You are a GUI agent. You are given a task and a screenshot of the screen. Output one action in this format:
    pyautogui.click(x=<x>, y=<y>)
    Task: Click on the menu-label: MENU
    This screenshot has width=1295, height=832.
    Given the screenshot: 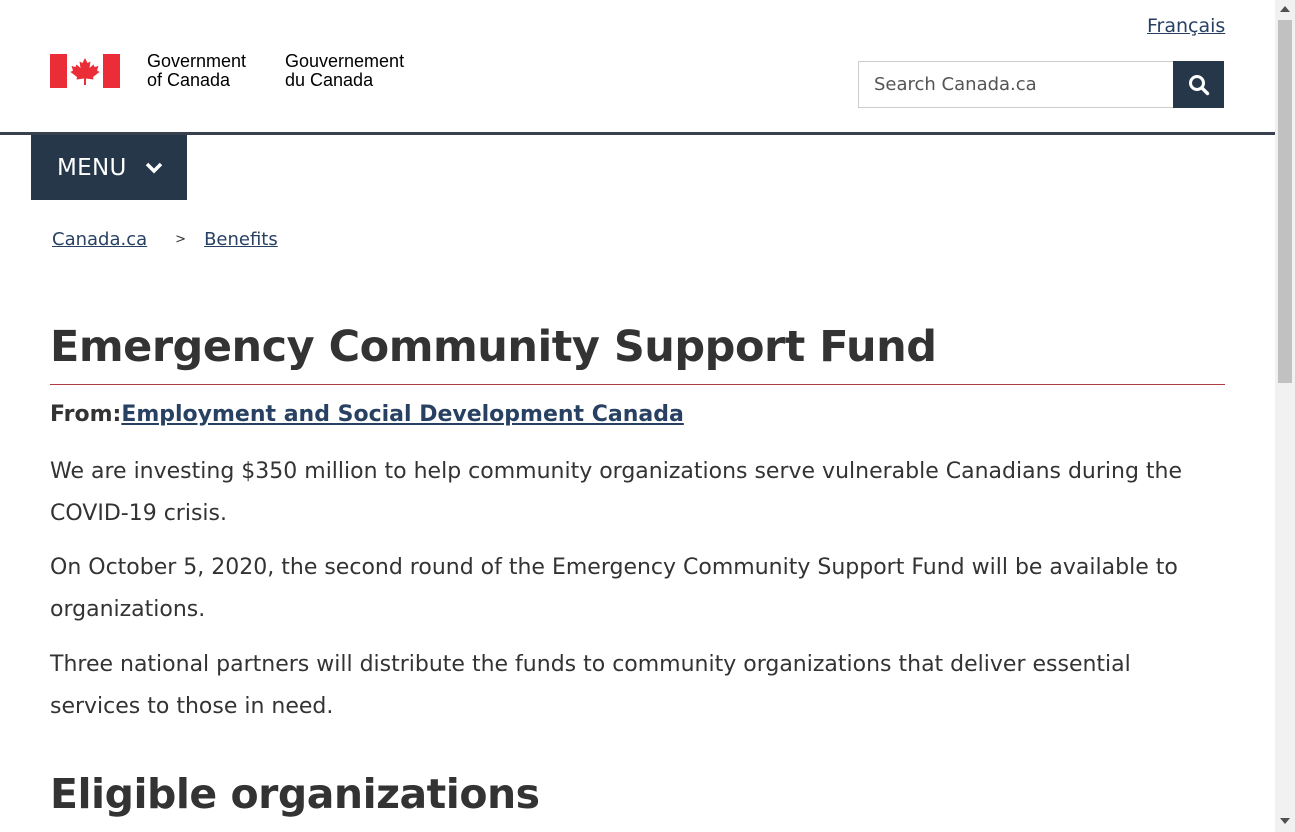 What is the action you would take?
    pyautogui.click(x=92, y=167)
    